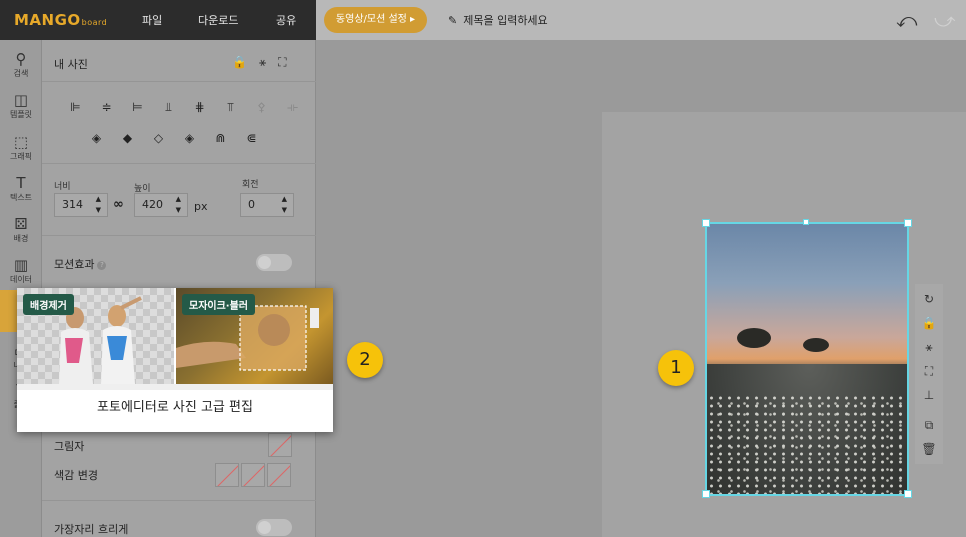 The width and height of the screenshot is (966, 537). Describe the element at coordinates (98, 205) in the screenshot. I see `width-stepper: ▲ ▼` at that location.